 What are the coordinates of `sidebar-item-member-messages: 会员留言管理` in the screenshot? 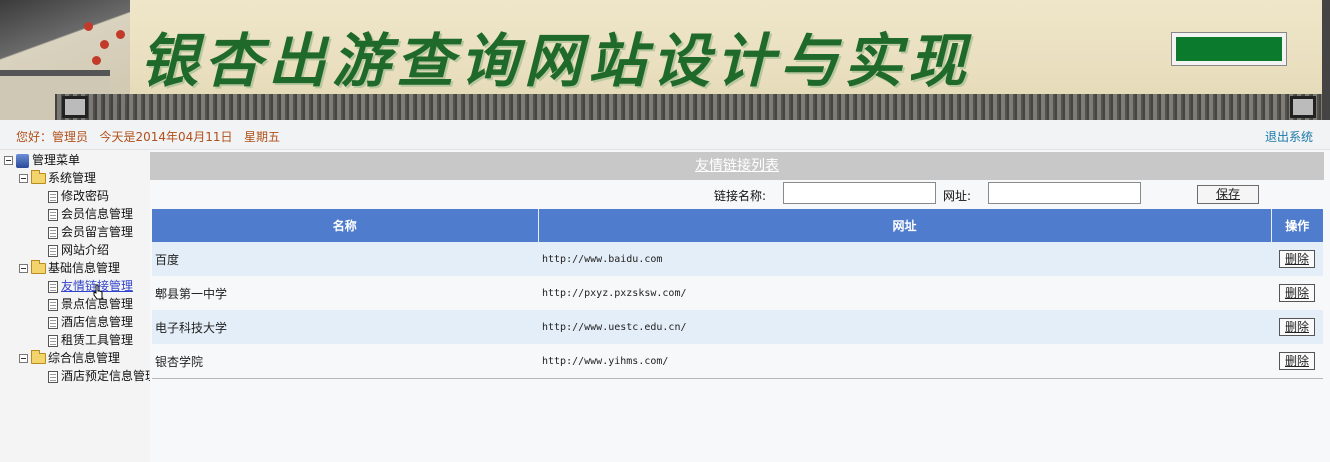 It's located at (90, 232).